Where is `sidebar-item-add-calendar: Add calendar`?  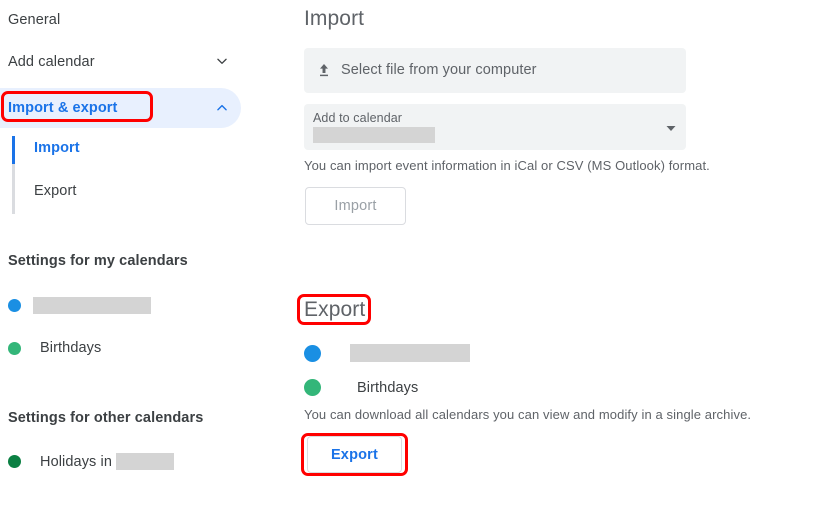
sidebar-item-add-calendar: Add calendar is located at coordinates (51, 62).